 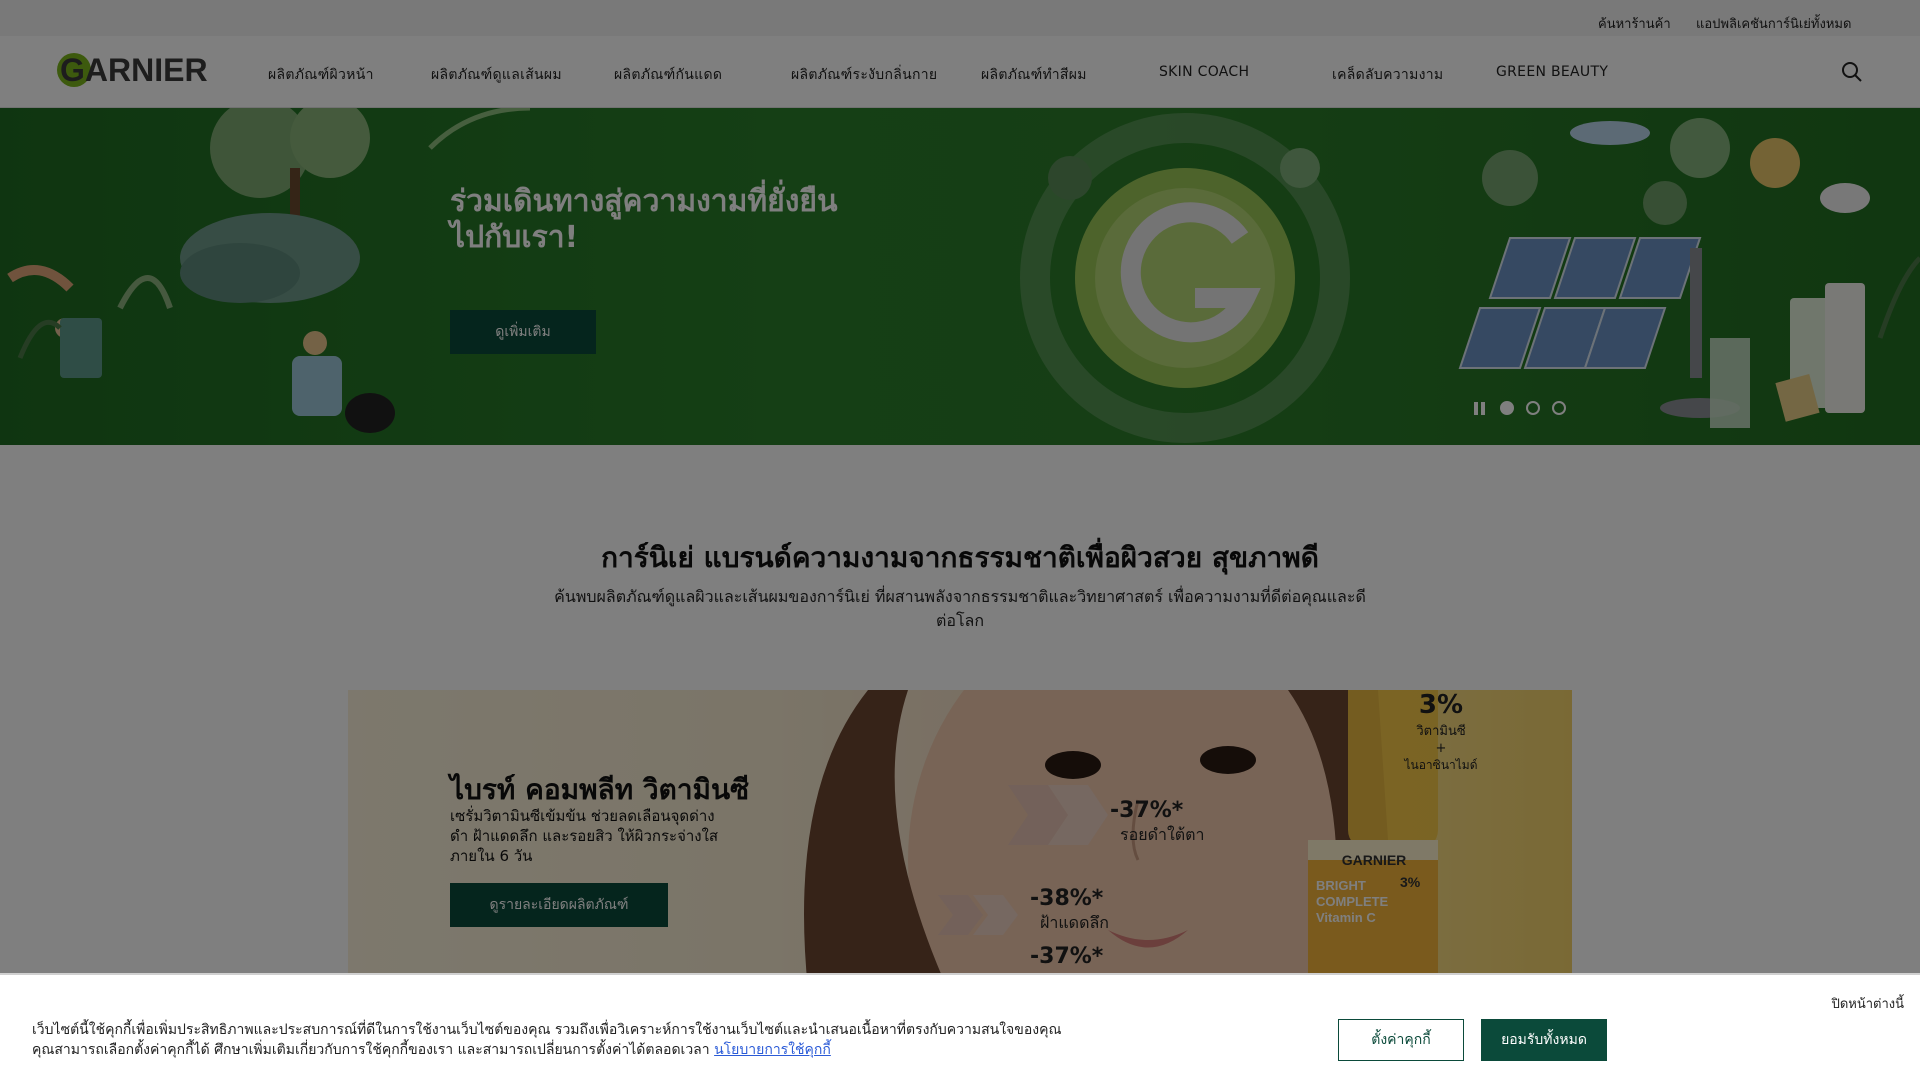 I want to click on utility-bar: ค้นหาร้านค้า แอปพลิเคชันการ์นิเย่ทั้งหมด, so click(x=960, y=18).